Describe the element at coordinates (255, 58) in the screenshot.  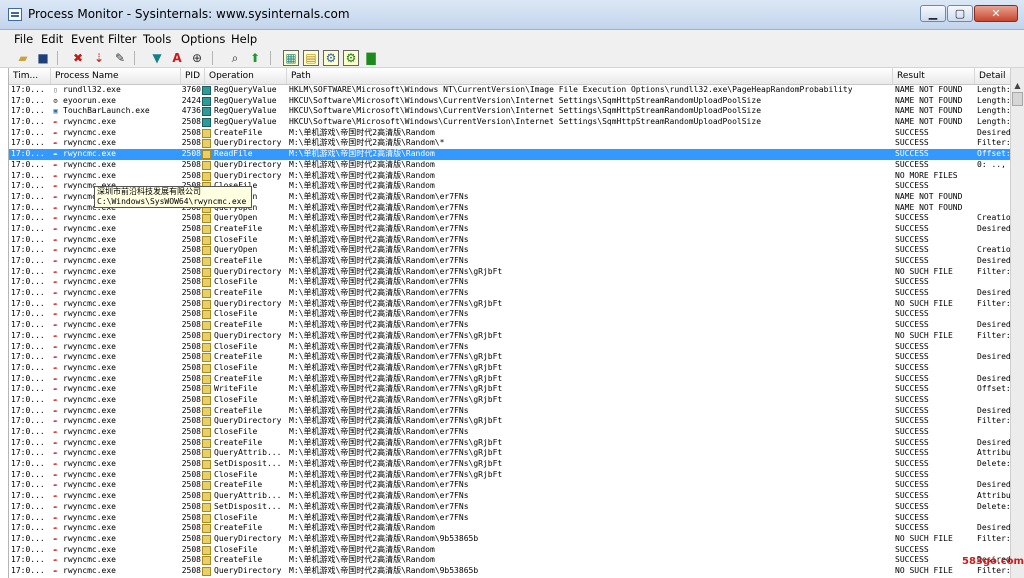
I see `jump-icon: ⬆` at that location.